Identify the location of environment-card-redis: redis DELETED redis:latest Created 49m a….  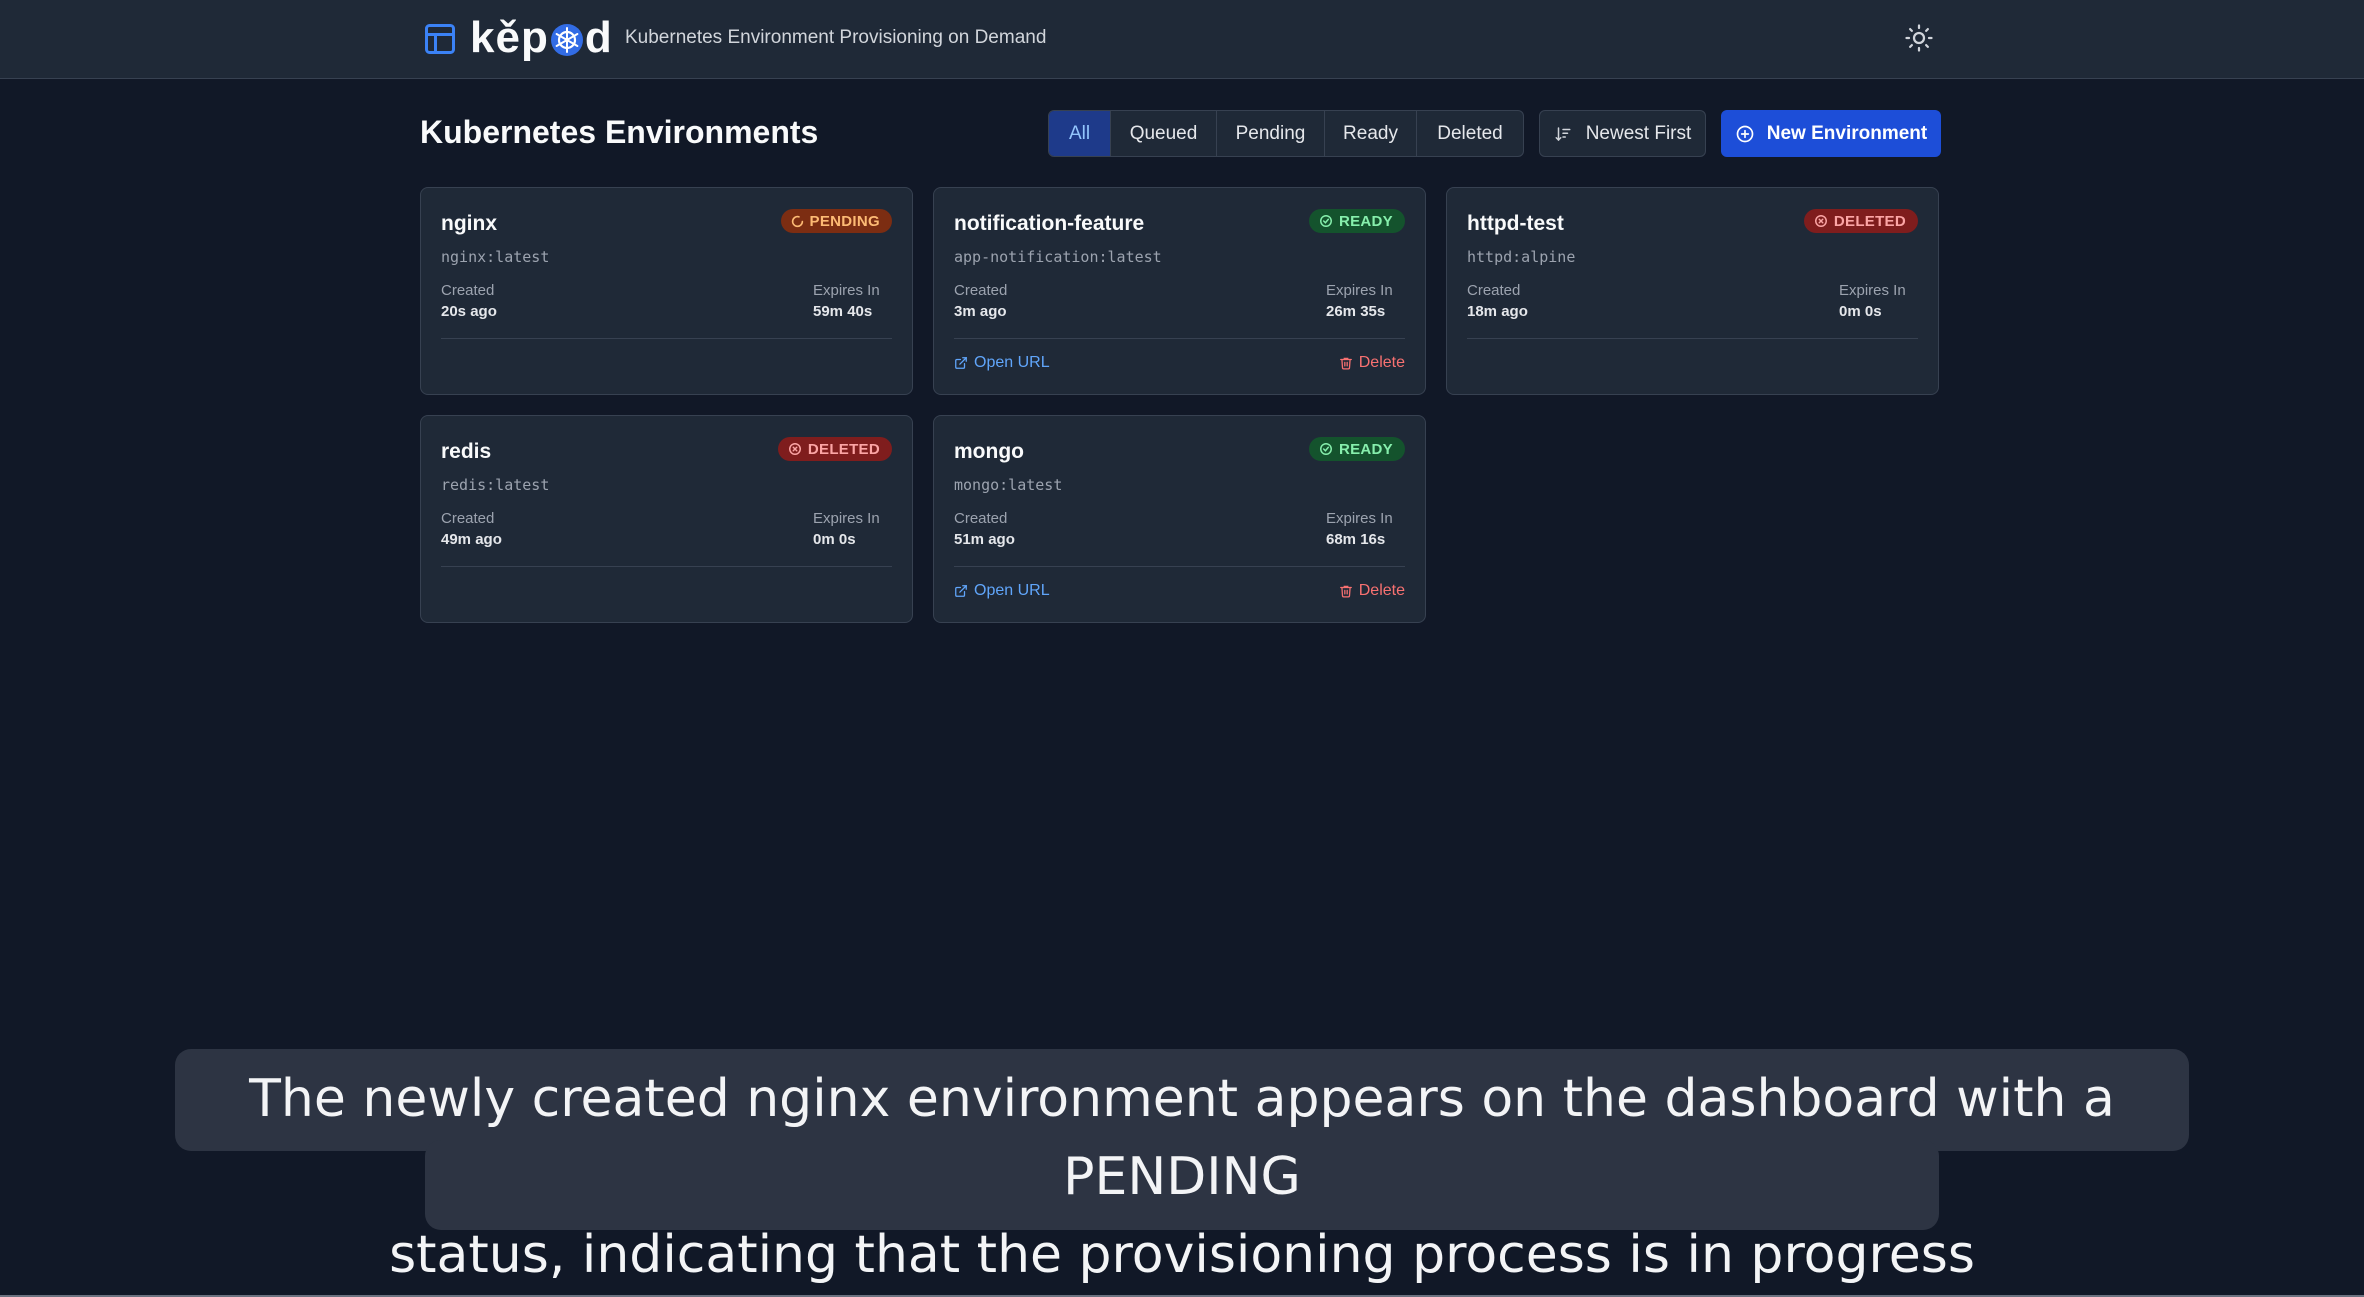
(666, 519).